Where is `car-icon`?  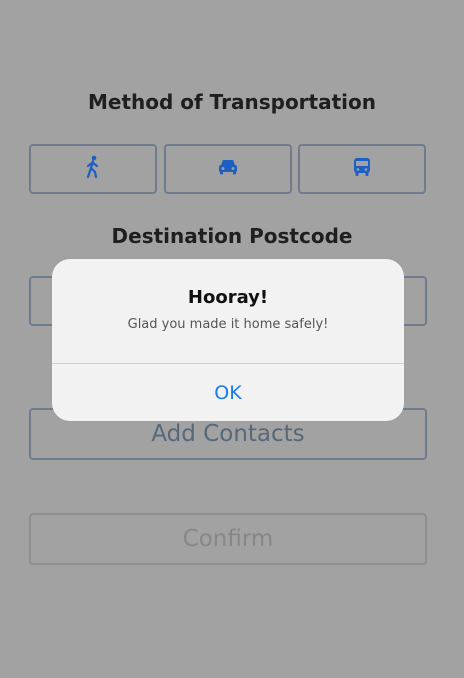
car-icon is located at coordinates (228, 169).